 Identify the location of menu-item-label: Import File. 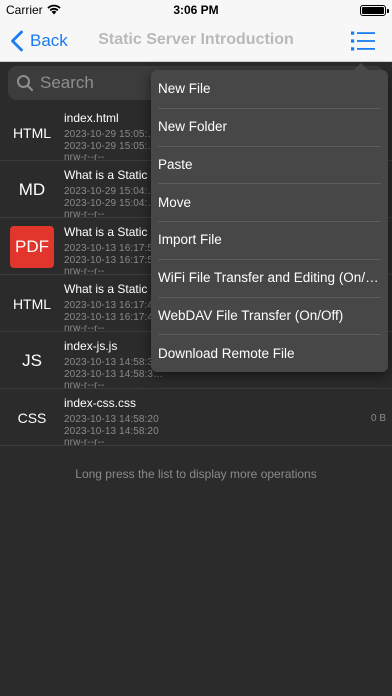
(190, 240).